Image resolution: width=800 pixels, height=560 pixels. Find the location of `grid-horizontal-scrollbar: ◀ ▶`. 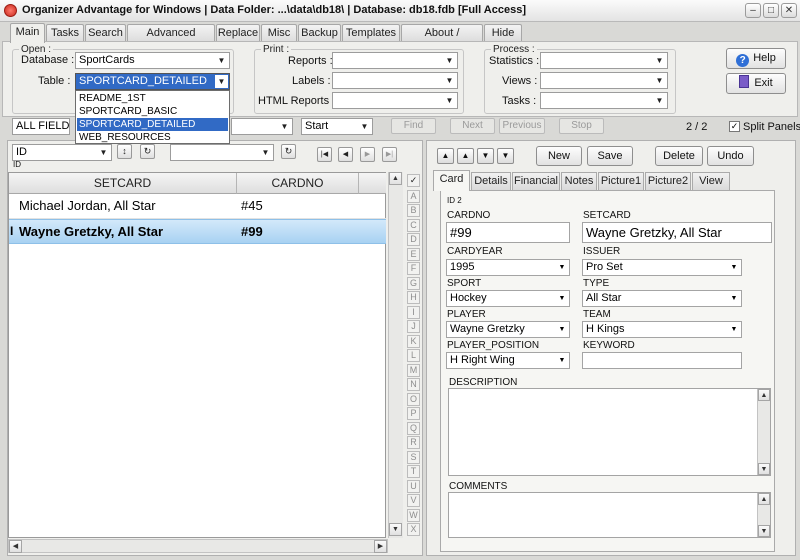

grid-horizontal-scrollbar: ◀ ▶ is located at coordinates (198, 546).